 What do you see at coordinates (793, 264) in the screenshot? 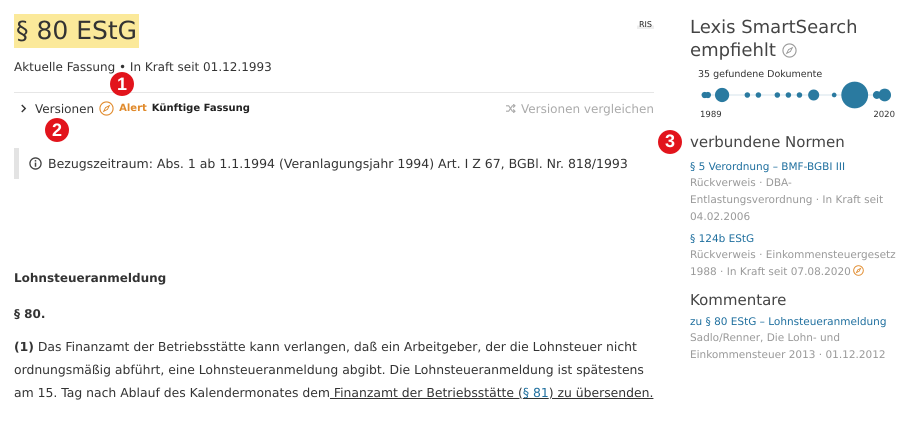
I see `related-meta: Rückverweis · Einkommensteuergesetz 1988 · In Kraft seit 07.08.2020` at bounding box center [793, 264].